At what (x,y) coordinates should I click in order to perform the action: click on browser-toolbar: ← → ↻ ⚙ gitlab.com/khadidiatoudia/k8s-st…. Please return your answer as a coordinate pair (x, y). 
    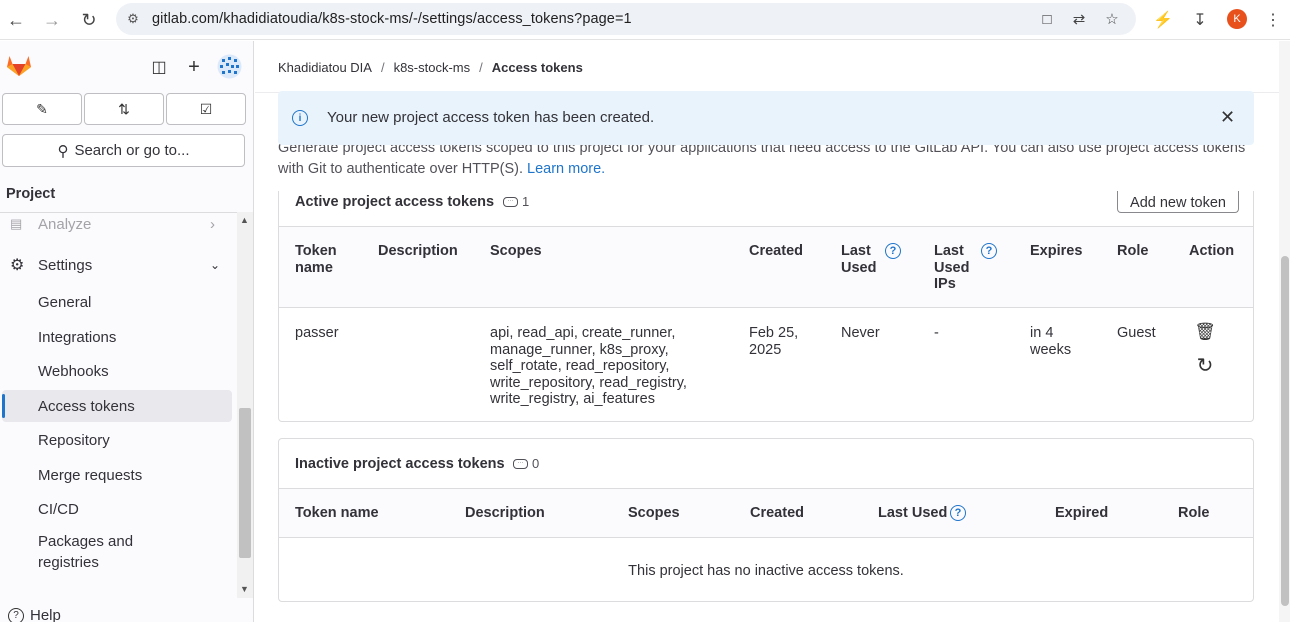
    Looking at the image, I should click on (645, 20).